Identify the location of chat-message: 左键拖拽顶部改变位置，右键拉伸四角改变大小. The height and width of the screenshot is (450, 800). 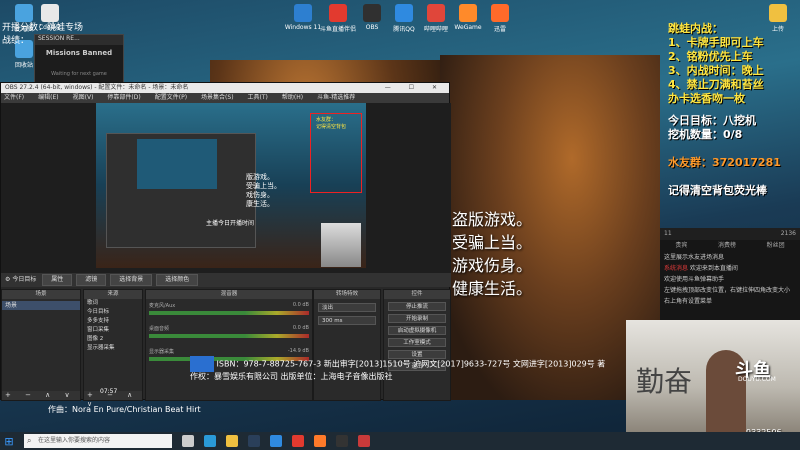
(730, 290).